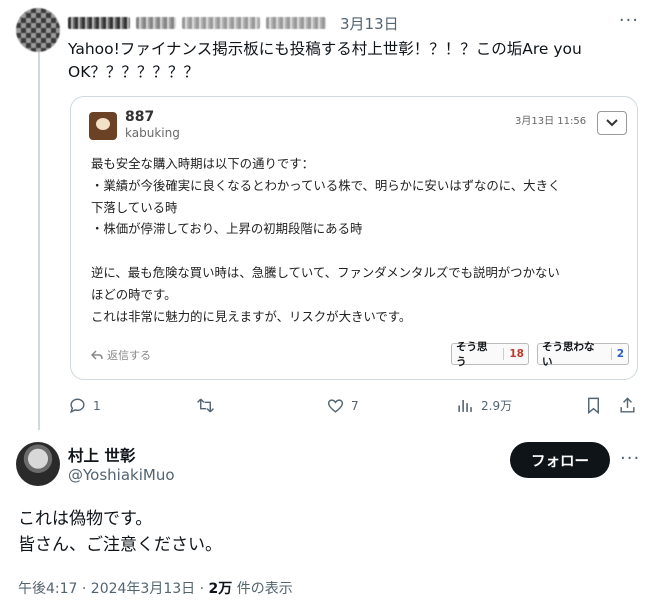  I want to click on poster-subname: kabuking, so click(152, 133).